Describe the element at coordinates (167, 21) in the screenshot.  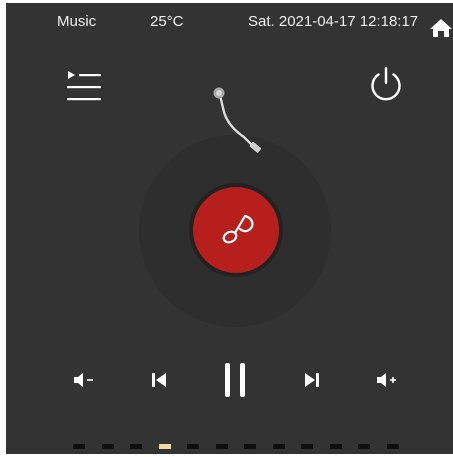
I see `temperature: 25°C` at that location.